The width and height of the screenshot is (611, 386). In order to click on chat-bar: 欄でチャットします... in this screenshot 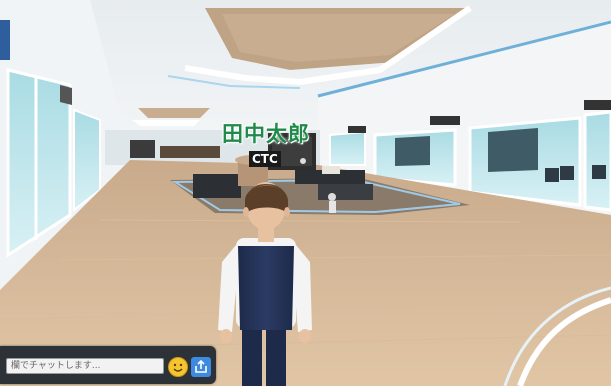, I will do `click(108, 365)`.